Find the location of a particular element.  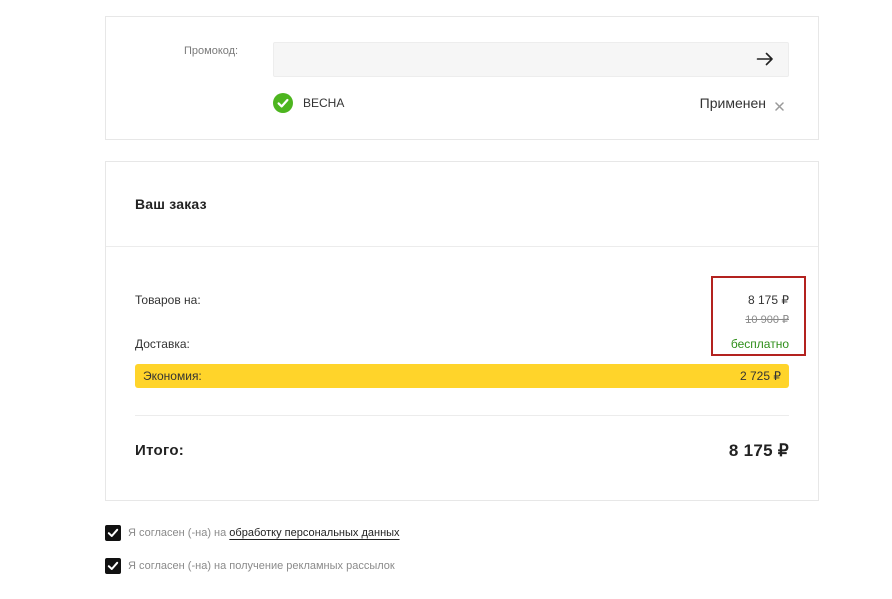

remove-promo-button is located at coordinates (779, 105).